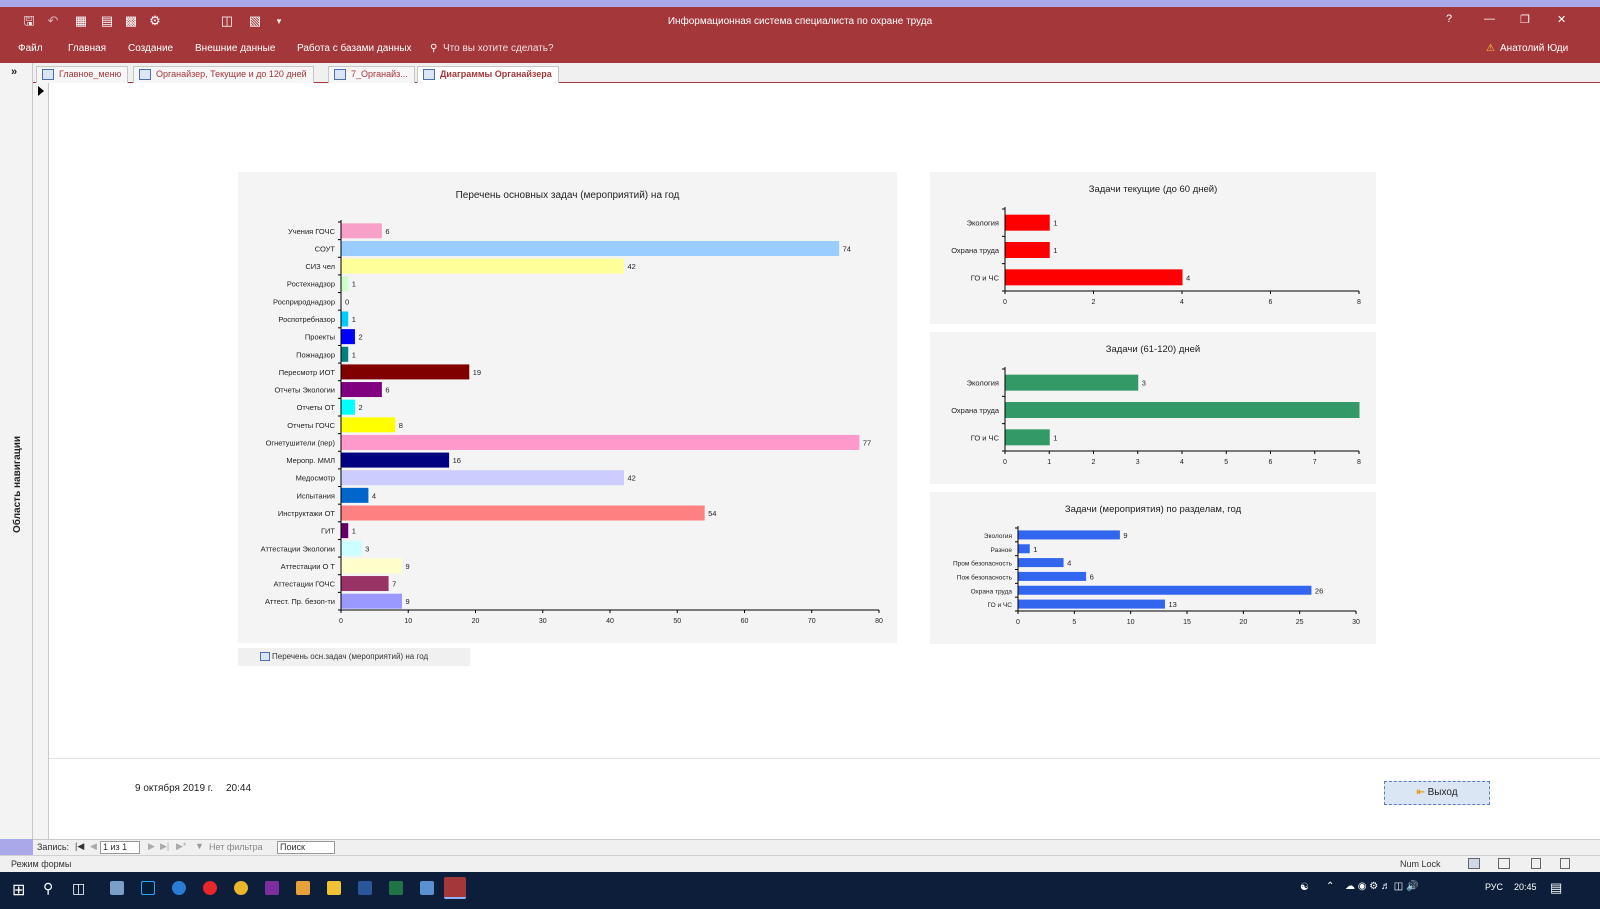 The width and height of the screenshot is (1600, 909). Describe the element at coordinates (87, 48) in the screenshot. I see `tab-home: Главная` at that location.